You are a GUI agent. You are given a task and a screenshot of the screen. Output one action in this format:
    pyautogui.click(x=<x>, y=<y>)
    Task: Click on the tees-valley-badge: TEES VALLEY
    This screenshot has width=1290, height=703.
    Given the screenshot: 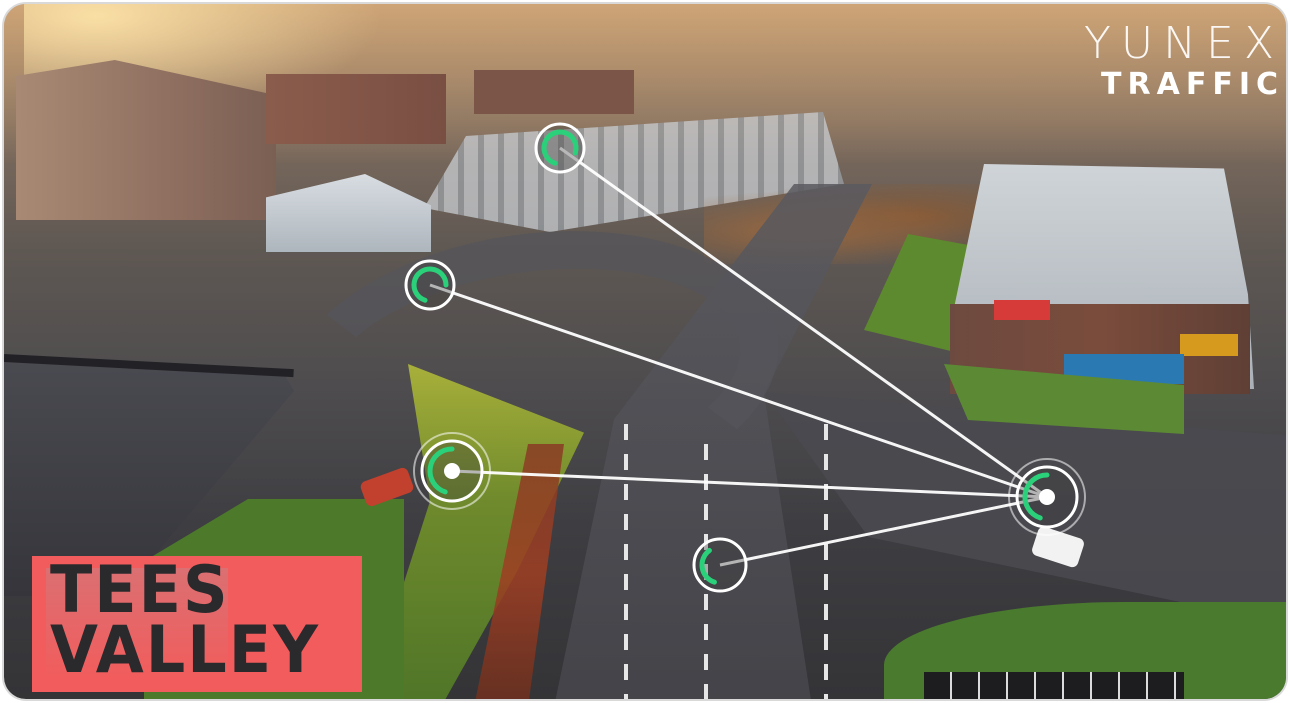 What is the action you would take?
    pyautogui.click(x=197, y=624)
    